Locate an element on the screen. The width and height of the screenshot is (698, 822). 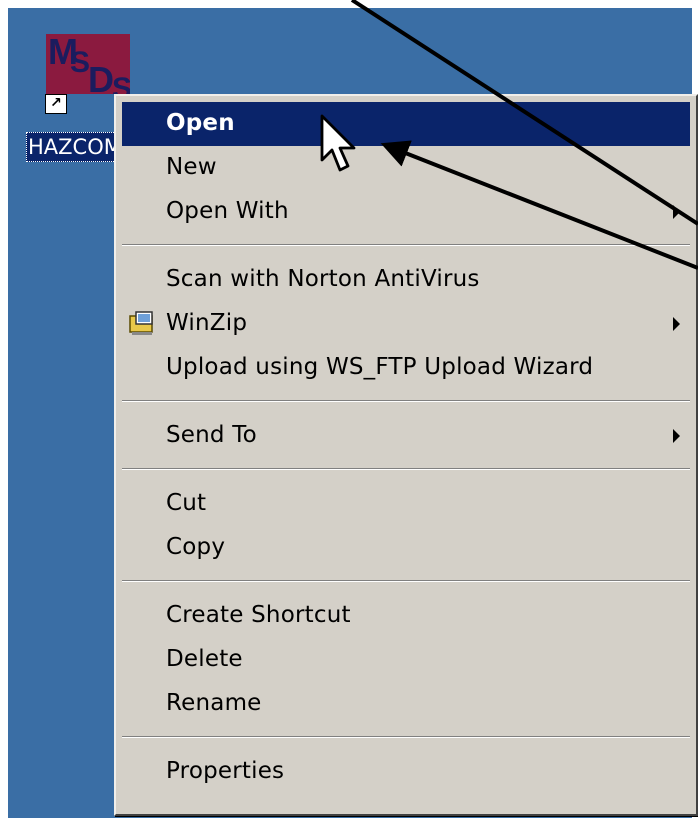
menu-item-label: Send To is located at coordinates (211, 435).